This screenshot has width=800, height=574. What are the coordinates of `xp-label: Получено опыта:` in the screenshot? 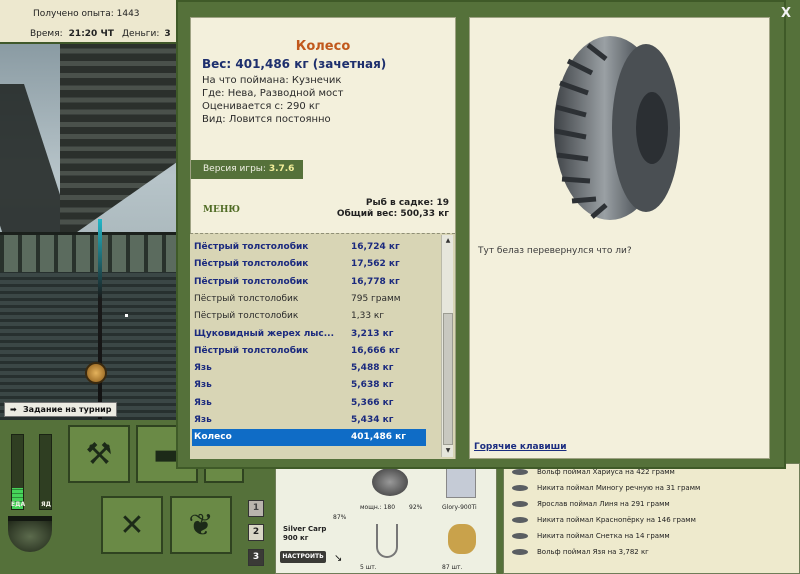 It's located at (73, 14).